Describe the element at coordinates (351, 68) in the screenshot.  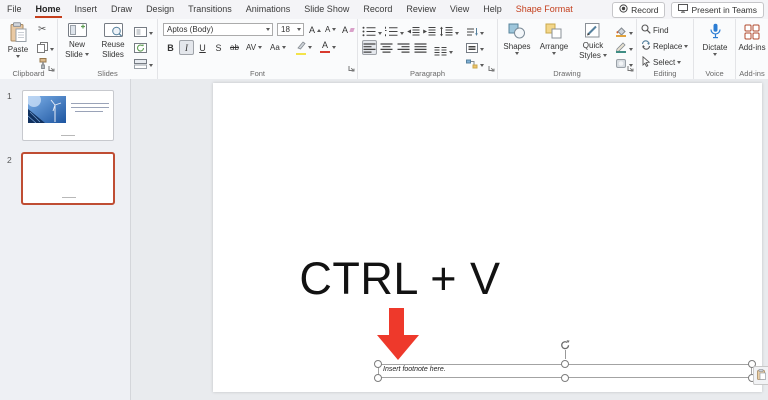
I see `font-dialog-launcher` at that location.